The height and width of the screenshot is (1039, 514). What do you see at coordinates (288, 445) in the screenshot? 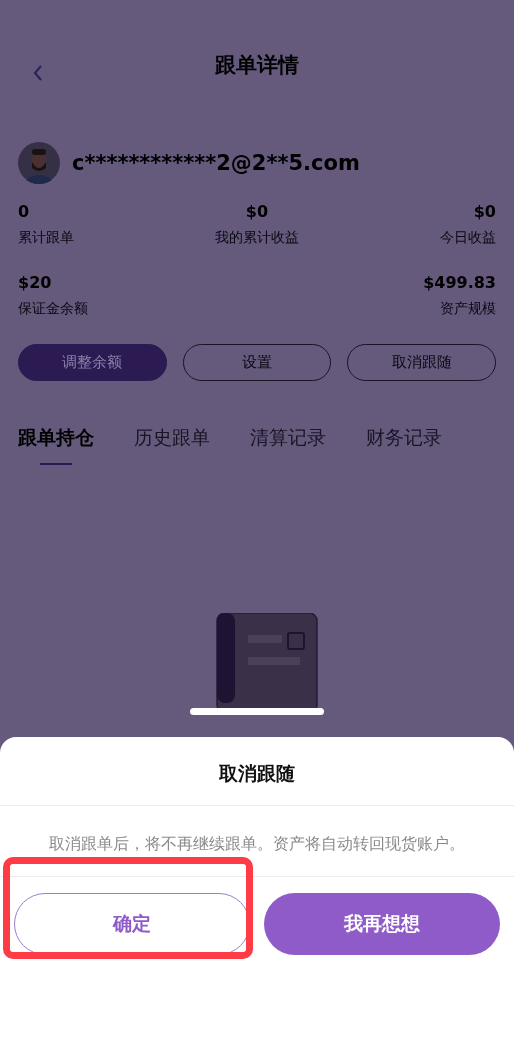
I see `tab: 清算记录` at bounding box center [288, 445].